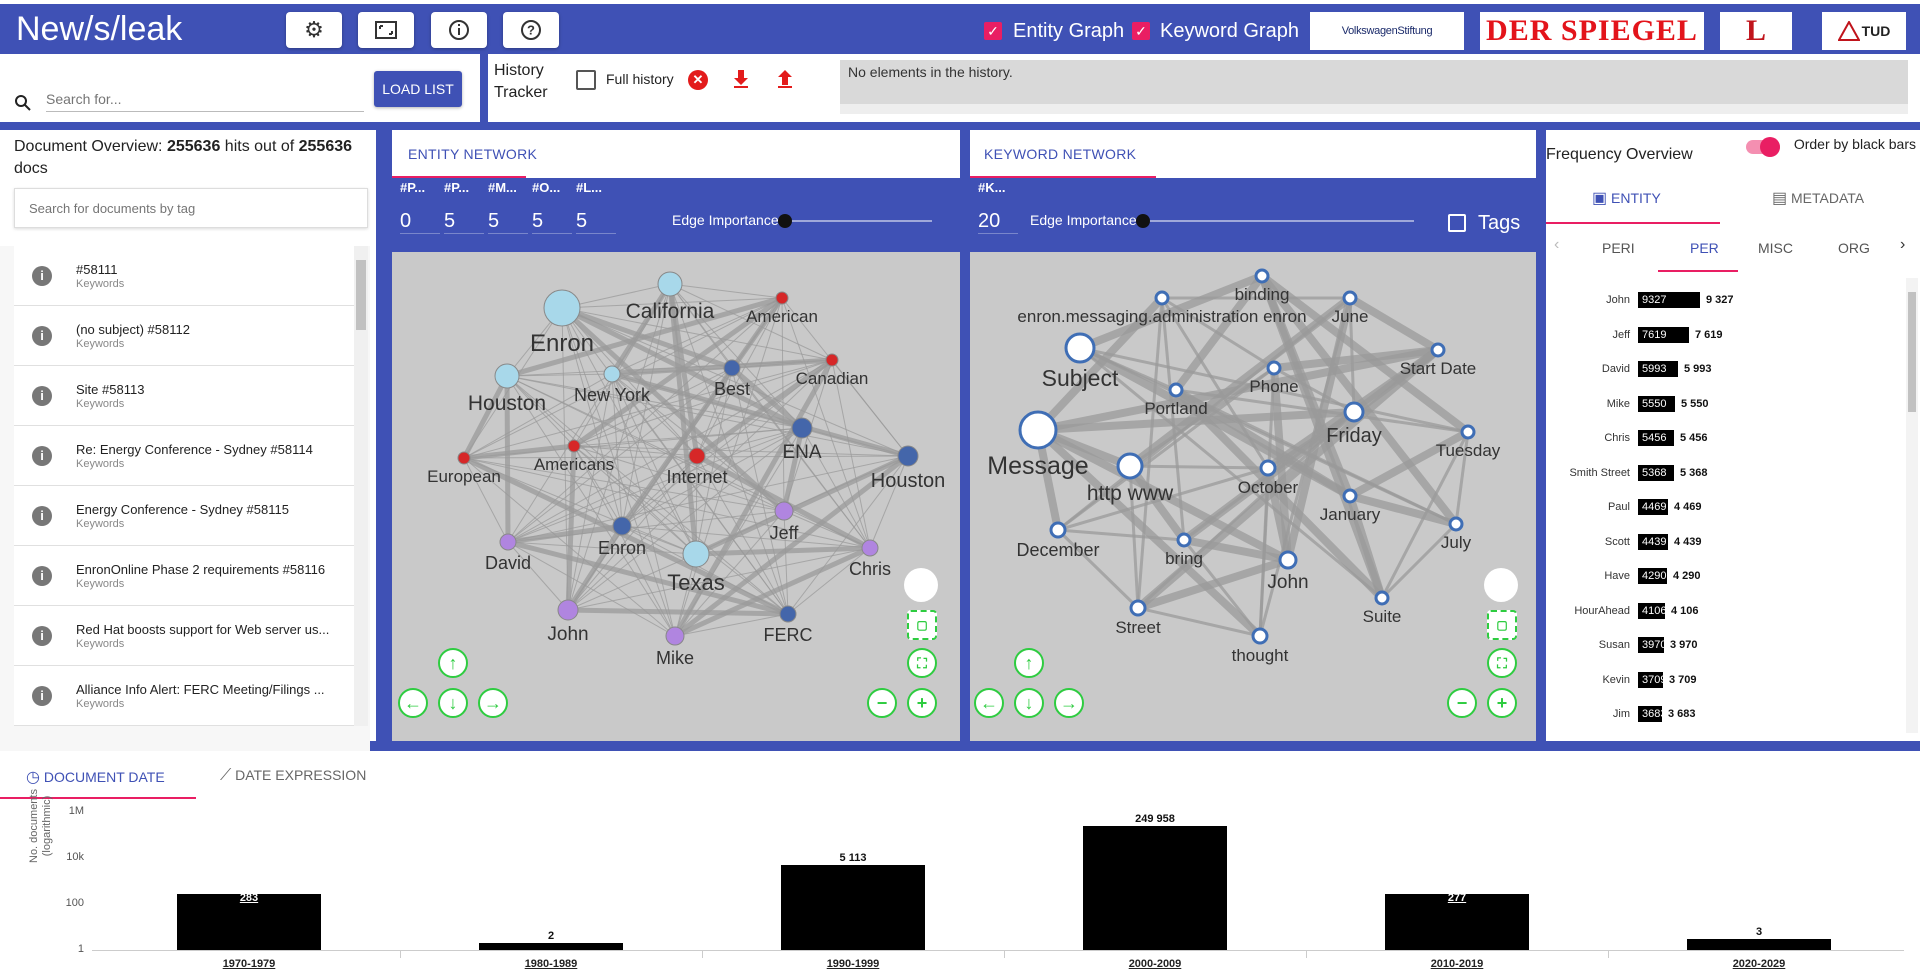 The height and width of the screenshot is (977, 1920). Describe the element at coordinates (1650, 335) in the screenshot. I see `frequency-row: Jeff 7619 7 619` at that location.